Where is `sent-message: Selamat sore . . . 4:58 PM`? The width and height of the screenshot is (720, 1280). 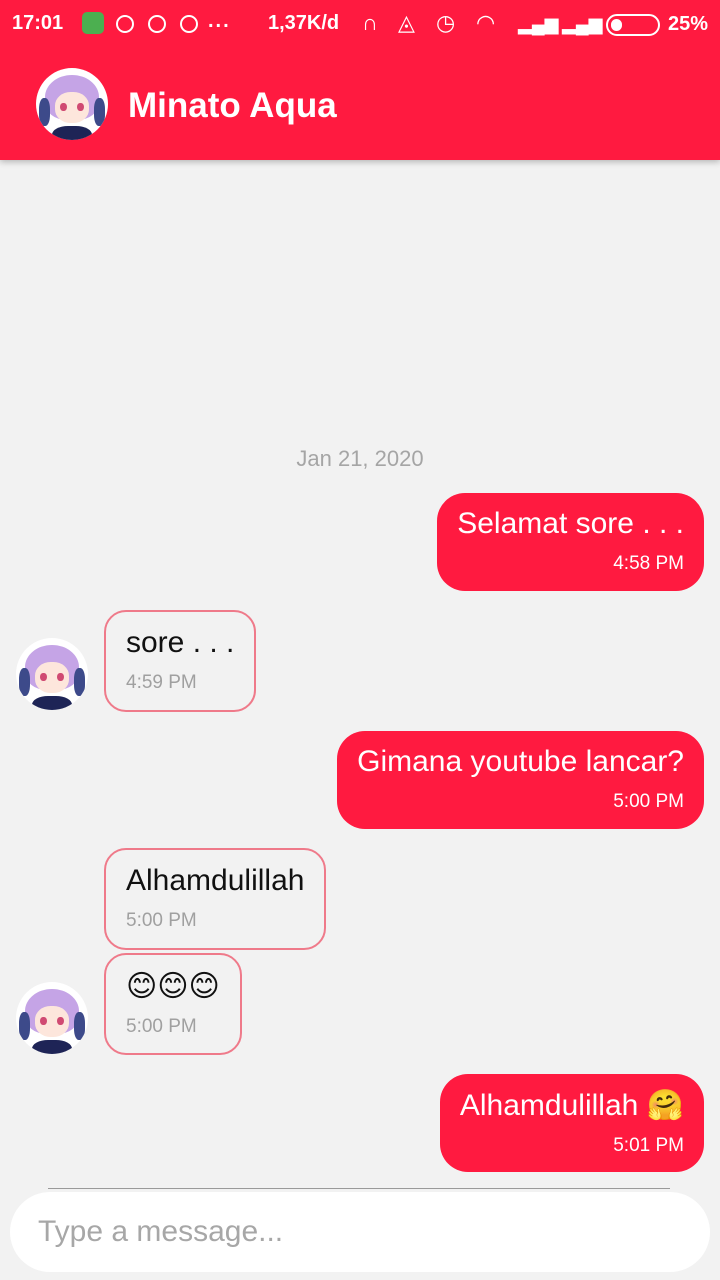 sent-message: Selamat sore . . . 4:58 PM is located at coordinates (570, 542).